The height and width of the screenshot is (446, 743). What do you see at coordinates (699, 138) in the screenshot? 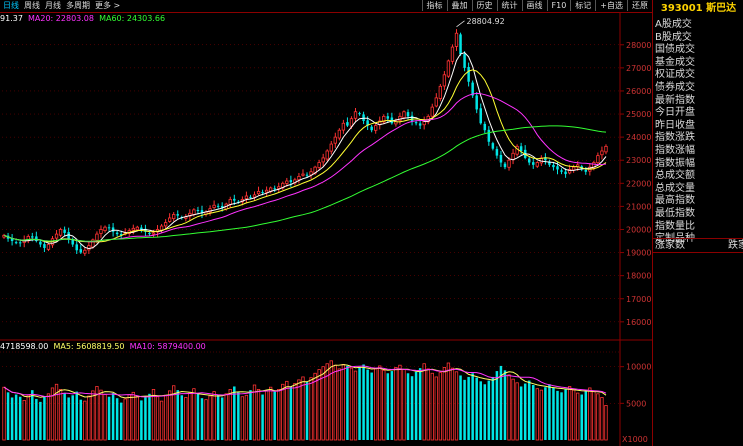
I see `field-index-change: 指数涨跌` at bounding box center [699, 138].